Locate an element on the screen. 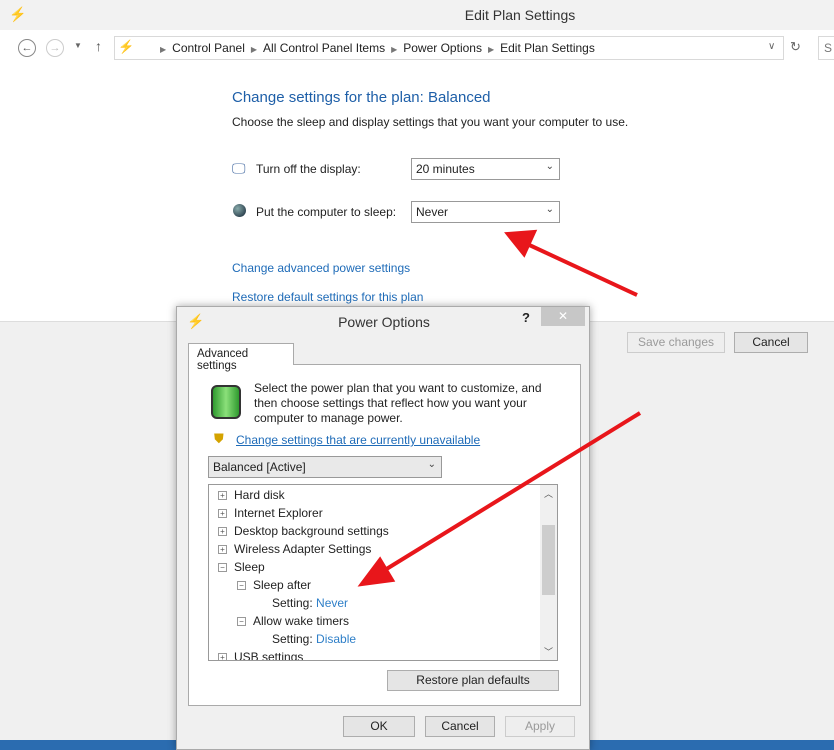 The height and width of the screenshot is (750, 834). red-arrow-2-head is located at coordinates (376, 571).